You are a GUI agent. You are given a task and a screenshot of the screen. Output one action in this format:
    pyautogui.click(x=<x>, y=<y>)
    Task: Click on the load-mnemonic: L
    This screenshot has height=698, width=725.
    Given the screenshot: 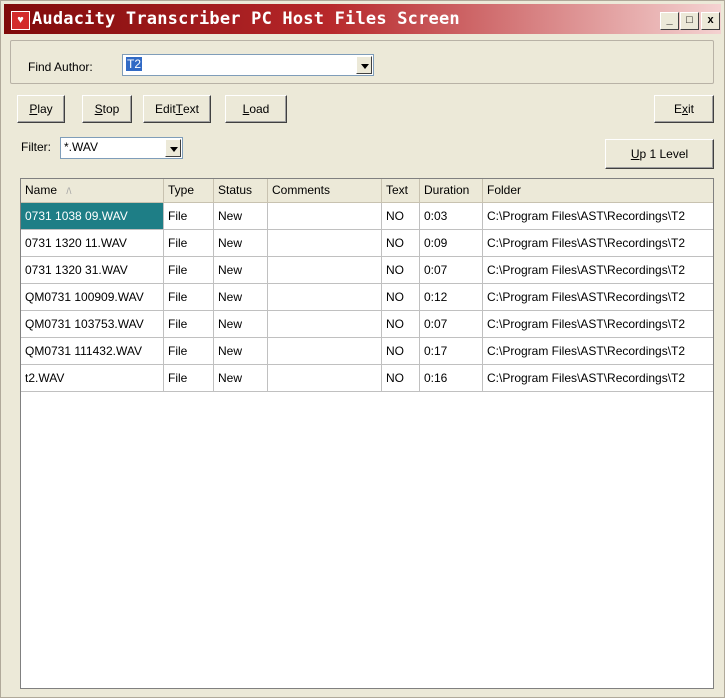 What is the action you would take?
    pyautogui.click(x=246, y=109)
    